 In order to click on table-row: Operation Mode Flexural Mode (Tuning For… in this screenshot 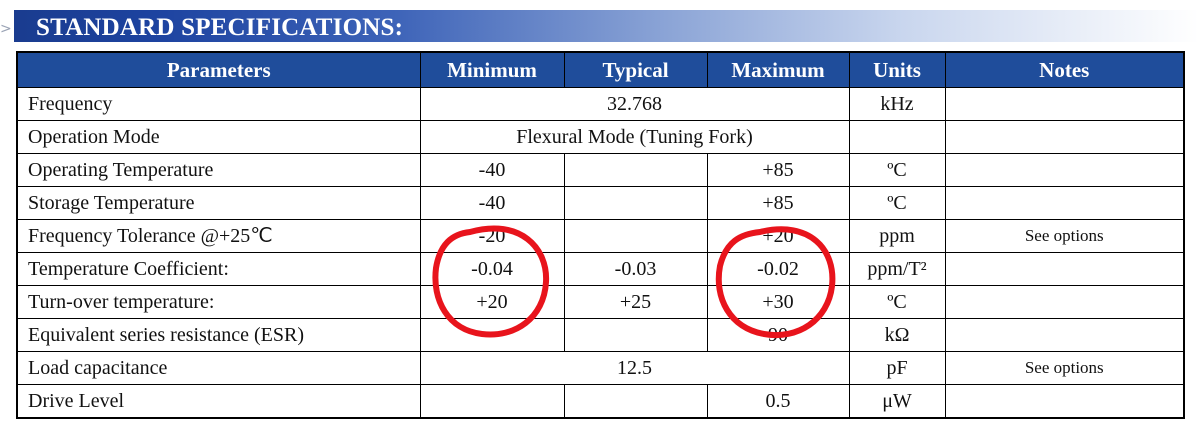, I will do `click(600, 137)`.